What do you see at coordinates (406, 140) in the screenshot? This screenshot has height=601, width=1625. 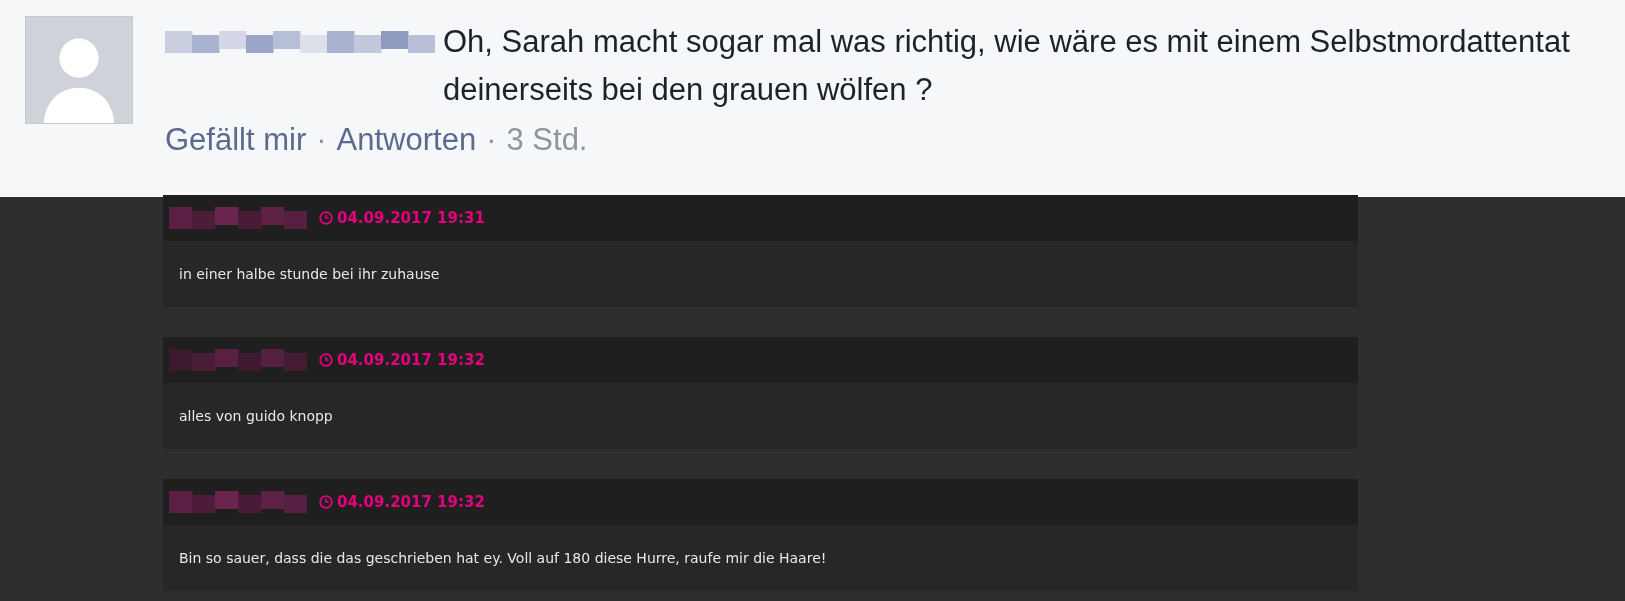 I see `action-link: Antworten` at bounding box center [406, 140].